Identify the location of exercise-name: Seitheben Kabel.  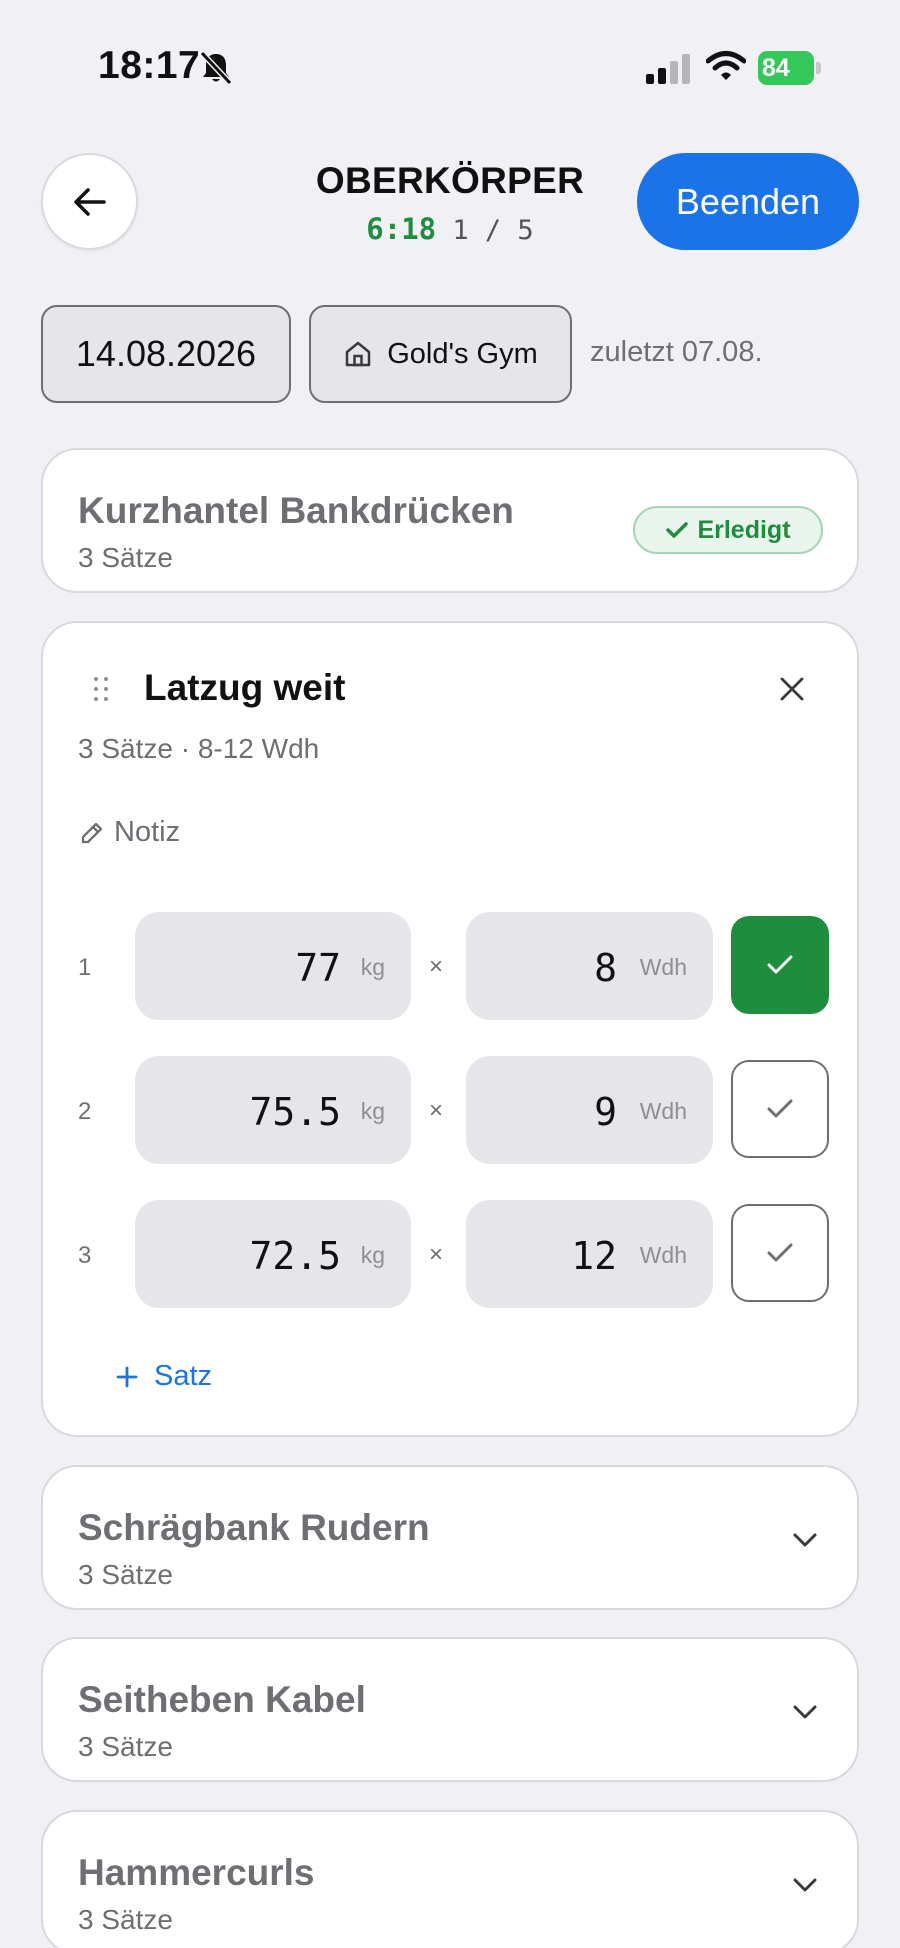
(222, 1699).